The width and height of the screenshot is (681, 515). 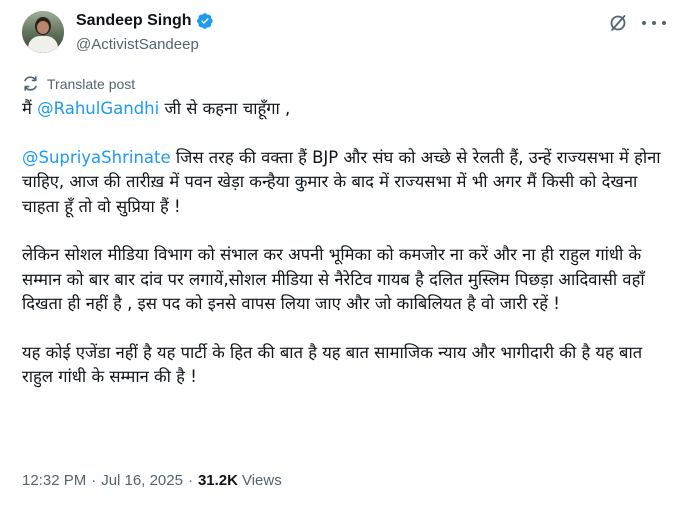 What do you see at coordinates (347, 109) in the screenshot?
I see `post-paragraph-1: मैं @RahulGandhi जी से कहना चाहूँगा ,` at bounding box center [347, 109].